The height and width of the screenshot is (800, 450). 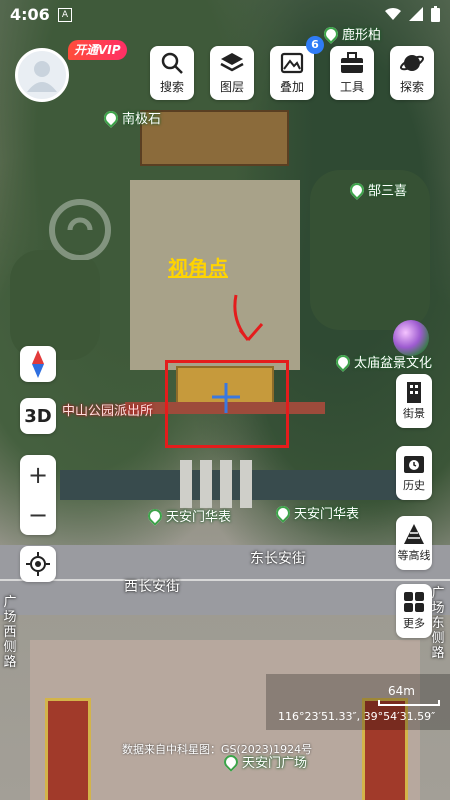 What do you see at coordinates (278, 559) in the screenshot?
I see `street-label: 东长安街` at bounding box center [278, 559].